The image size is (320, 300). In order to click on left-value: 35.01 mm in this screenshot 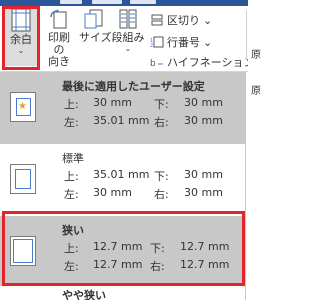, I will do `click(121, 120)`.